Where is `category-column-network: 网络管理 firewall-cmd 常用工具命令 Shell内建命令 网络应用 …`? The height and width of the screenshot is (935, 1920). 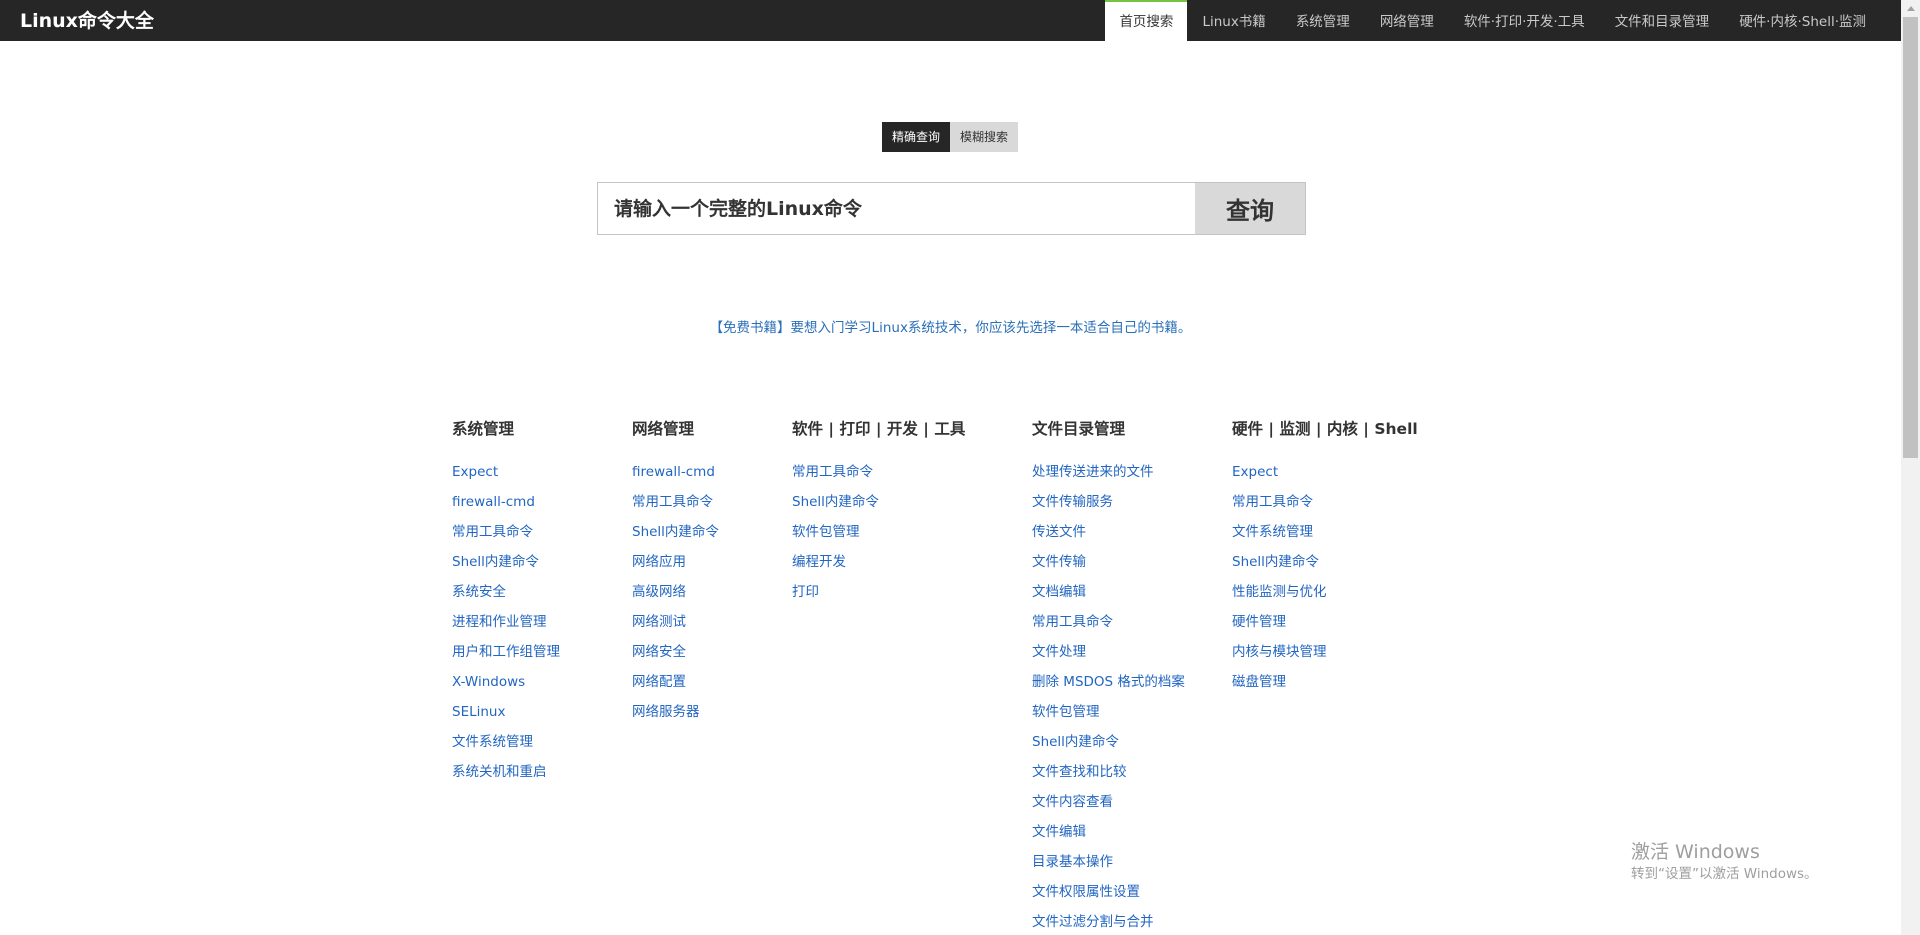
category-column-network: 网络管理 firewall-cmd 常用工具命令 Shell内建命令 网络应用 … is located at coordinates (675, 575).